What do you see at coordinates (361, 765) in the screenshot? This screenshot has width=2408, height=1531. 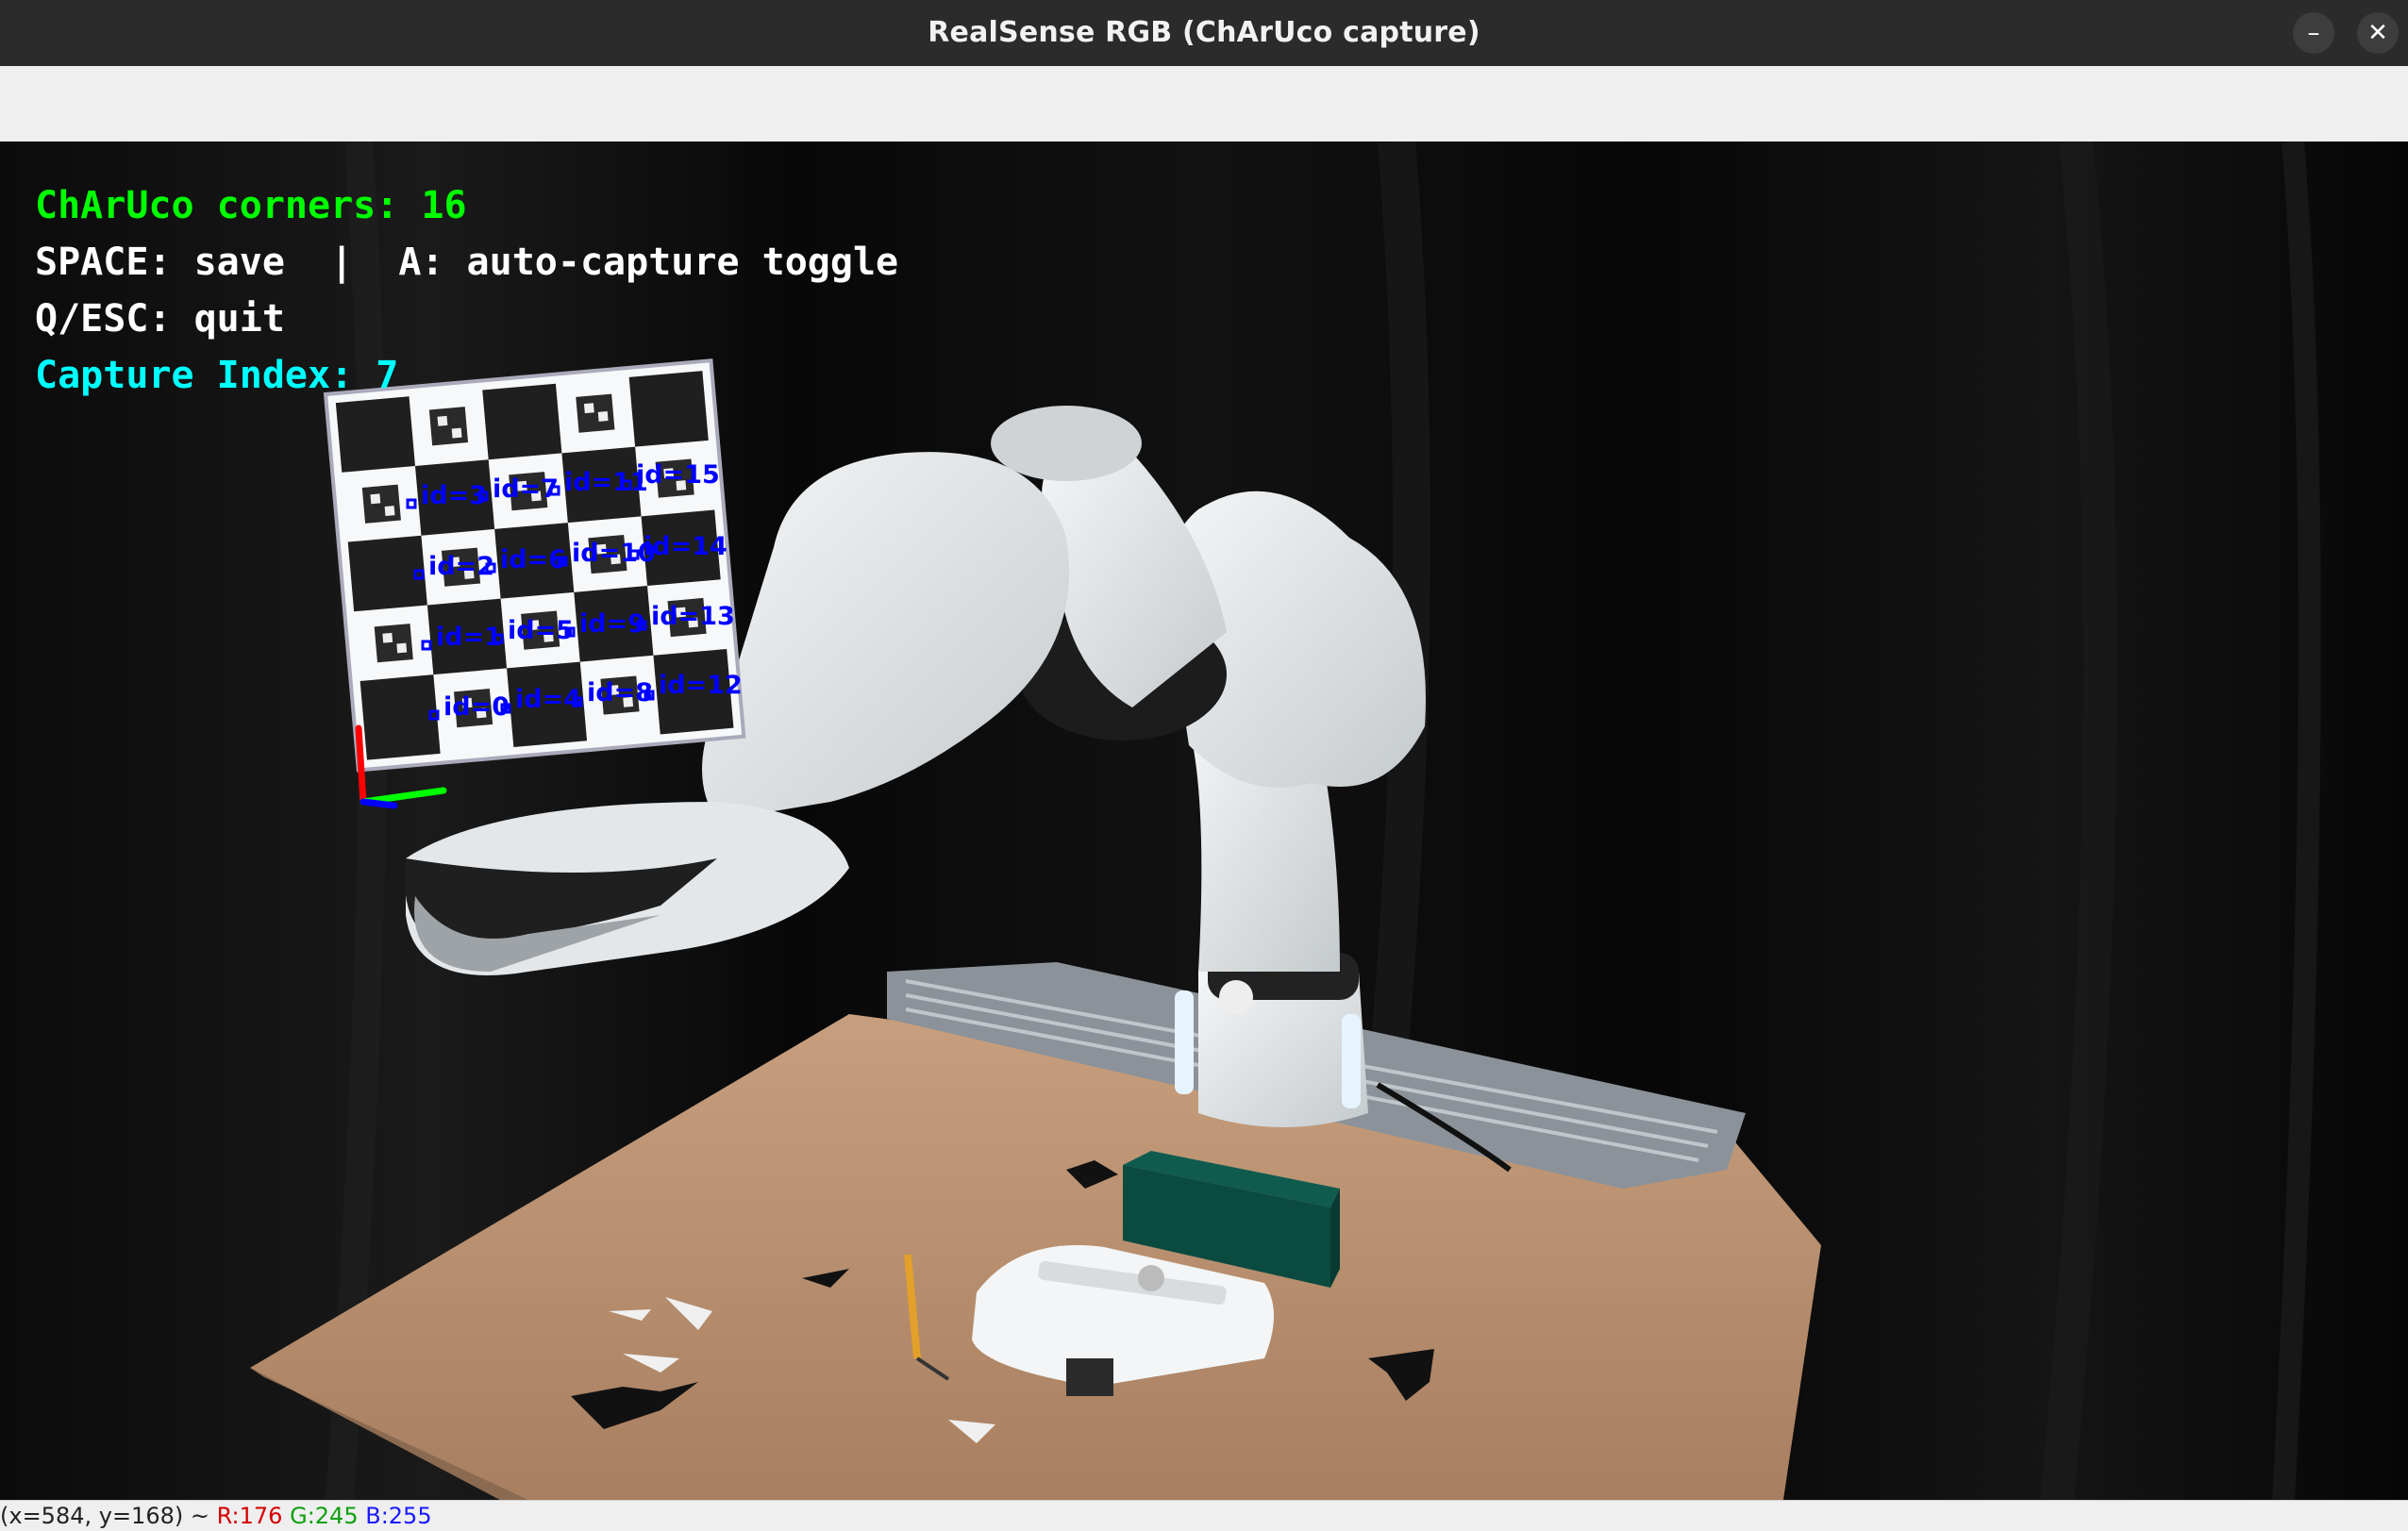 I see `axis-z` at bounding box center [361, 765].